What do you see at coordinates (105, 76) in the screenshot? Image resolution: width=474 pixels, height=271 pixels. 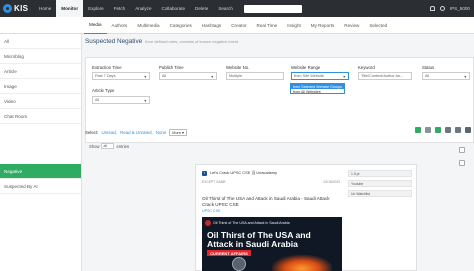 I see `extraction-time-value: Past 7 Days` at bounding box center [105, 76].